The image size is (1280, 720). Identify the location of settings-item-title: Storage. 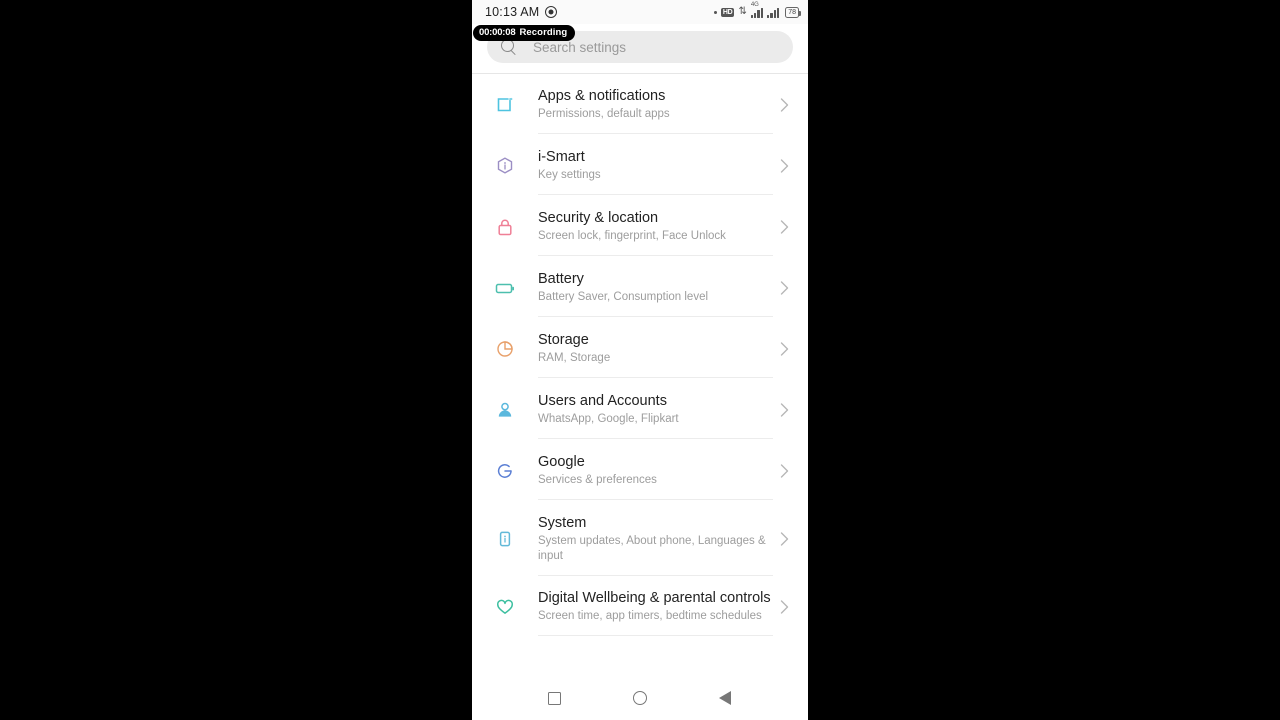
(563, 340).